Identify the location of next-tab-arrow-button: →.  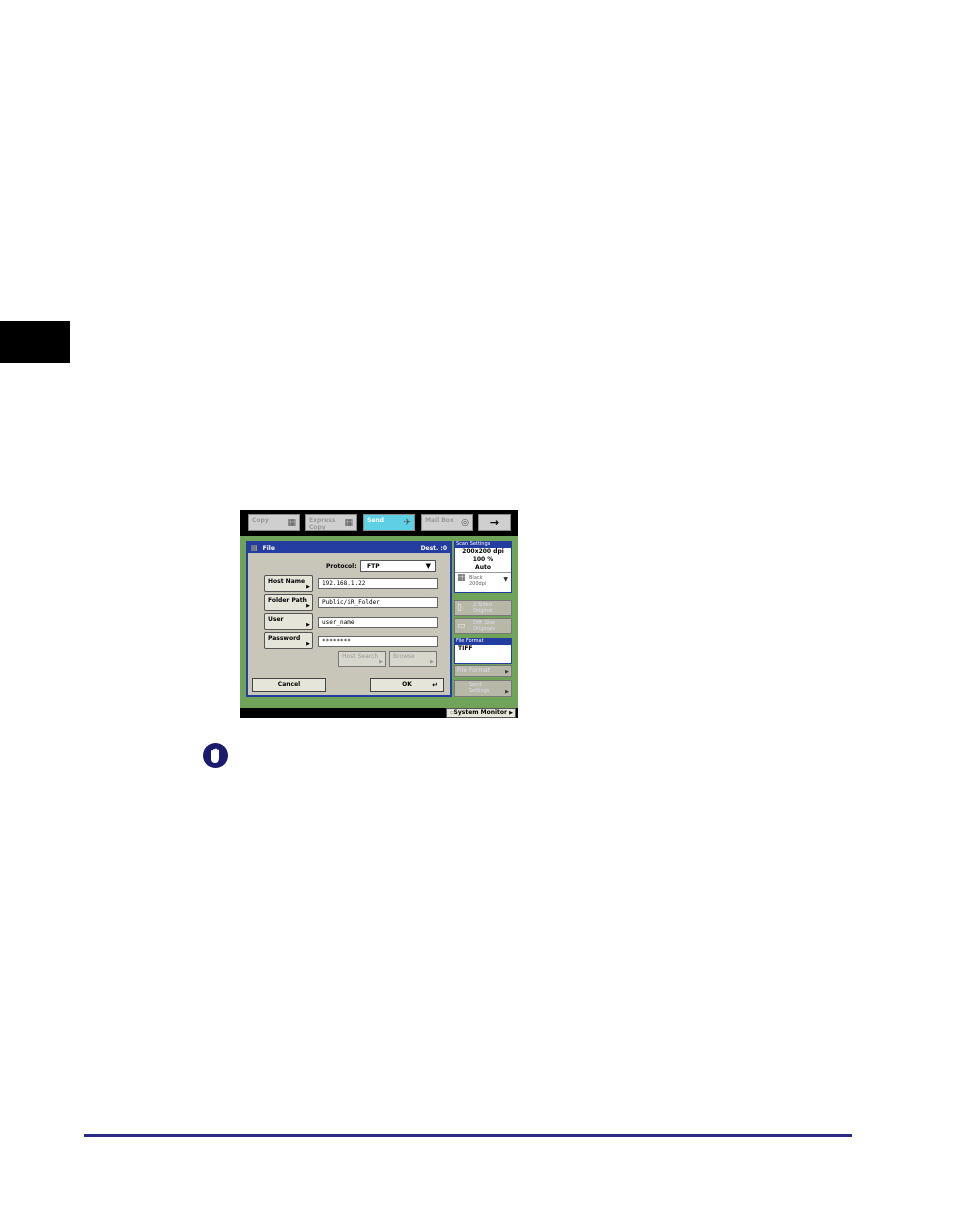
(494, 522).